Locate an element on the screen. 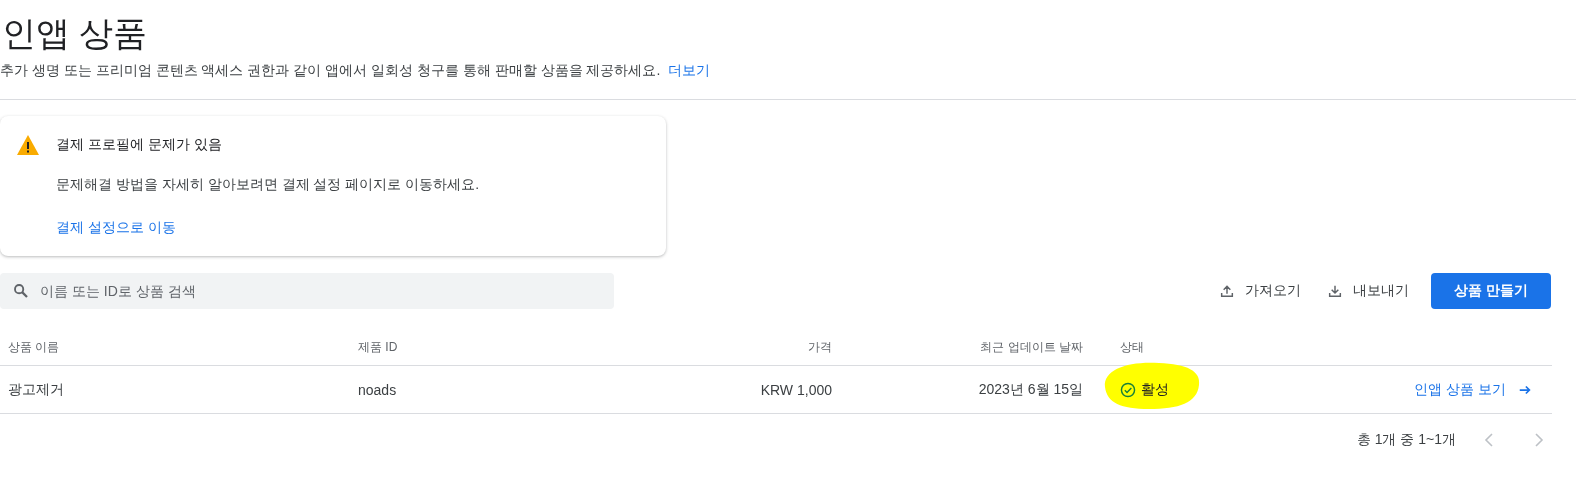  alert-message: 문제해결 방법을 자세히 알아보려면 결제 설정 페이지로 이동하세요. is located at coordinates (268, 185).